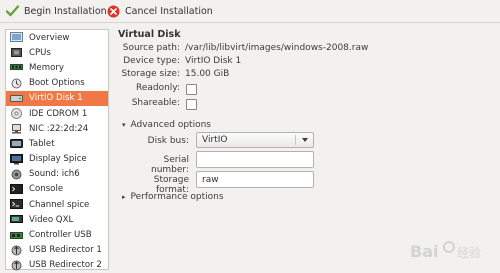  I want to click on sidebar-item-display-spice: Display Spice, so click(57, 159).